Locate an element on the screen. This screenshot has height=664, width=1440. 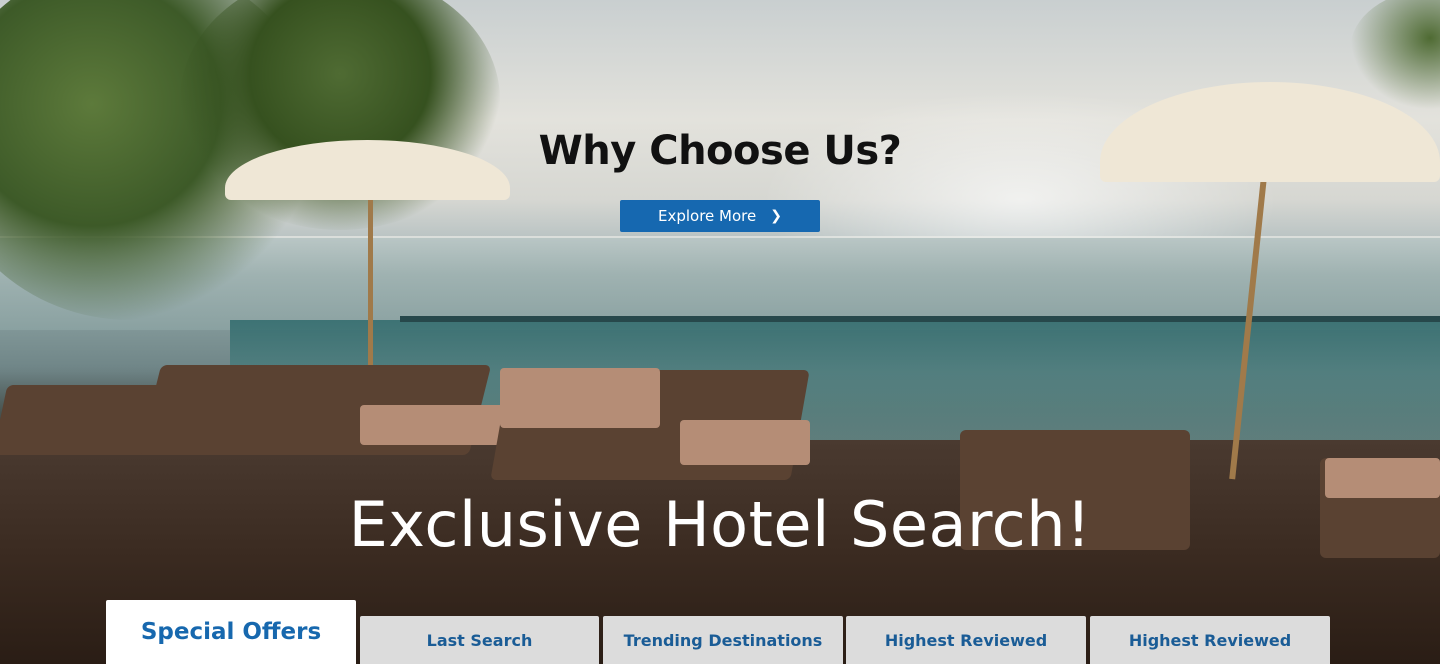
tab-label: Last Search is located at coordinates (479, 640).